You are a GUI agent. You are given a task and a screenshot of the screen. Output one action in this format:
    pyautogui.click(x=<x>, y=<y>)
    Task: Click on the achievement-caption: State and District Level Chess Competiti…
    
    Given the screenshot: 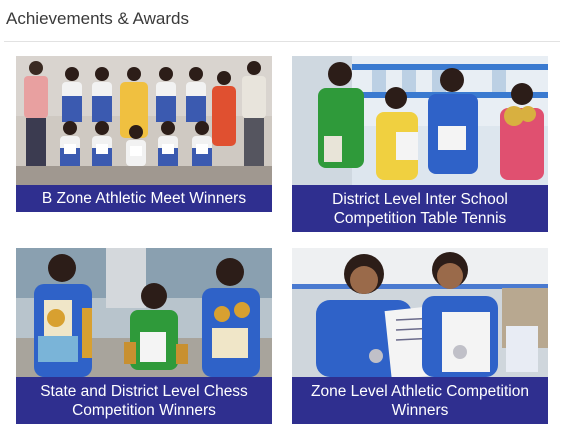 What is the action you would take?
    pyautogui.click(x=144, y=400)
    